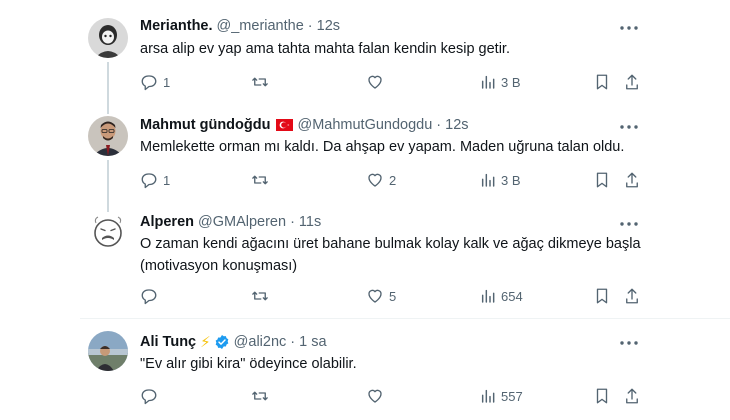  What do you see at coordinates (242, 222) in the screenshot?
I see `user-handle: @GMAlperen` at bounding box center [242, 222].